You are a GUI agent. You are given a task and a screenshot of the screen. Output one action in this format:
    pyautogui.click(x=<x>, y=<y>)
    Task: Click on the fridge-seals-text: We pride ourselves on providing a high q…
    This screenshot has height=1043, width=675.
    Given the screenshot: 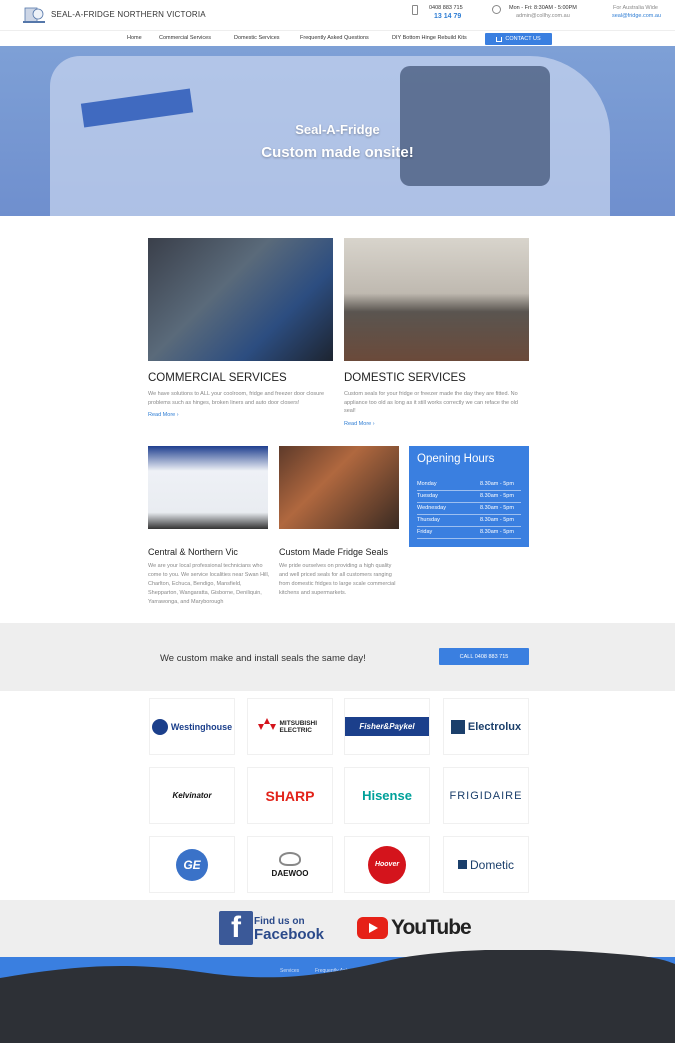 What is the action you would take?
    pyautogui.click(x=337, y=579)
    